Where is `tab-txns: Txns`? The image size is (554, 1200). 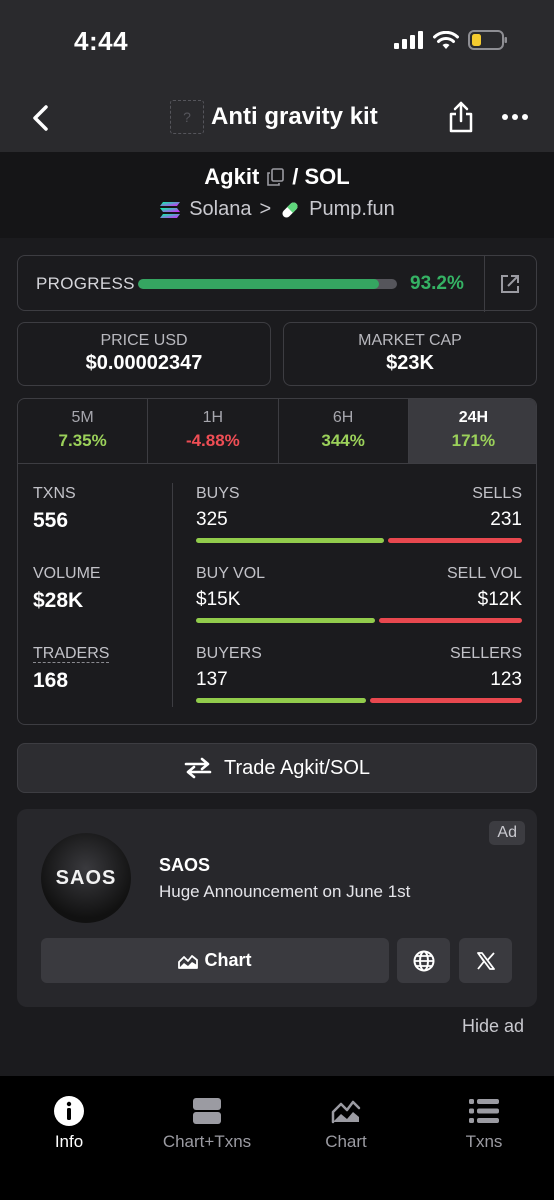 tab-txns: Txns is located at coordinates (484, 1124).